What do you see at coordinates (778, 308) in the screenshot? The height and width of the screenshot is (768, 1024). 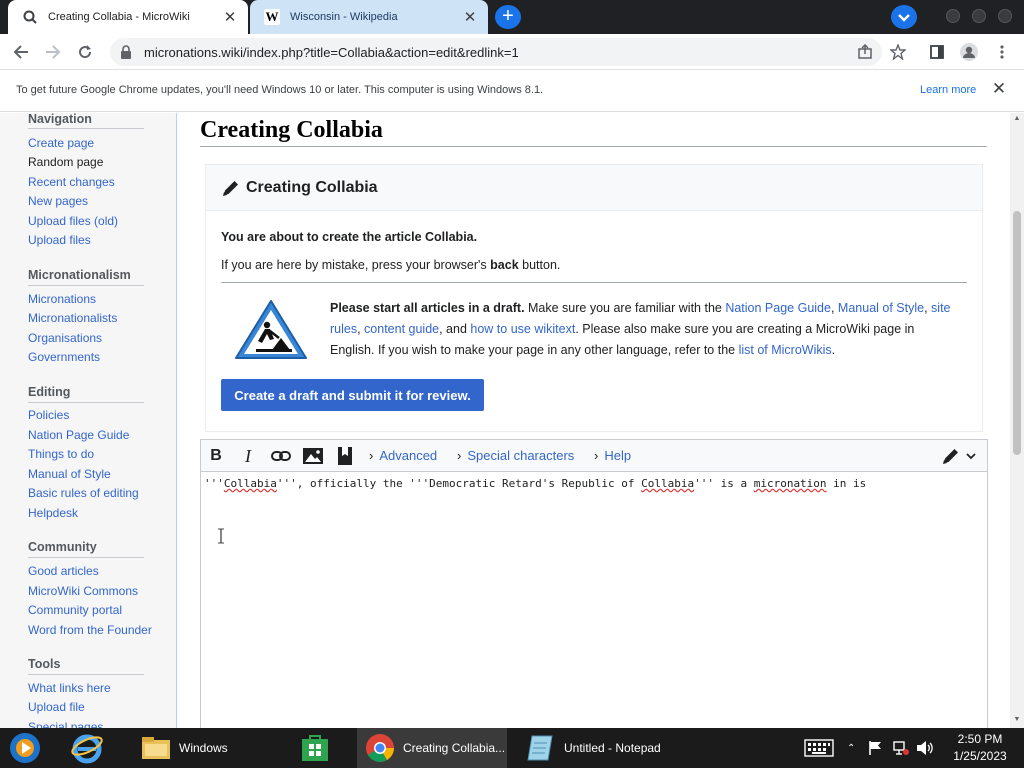 I see `nation-page-guide-link: Nation Page Guide` at bounding box center [778, 308].